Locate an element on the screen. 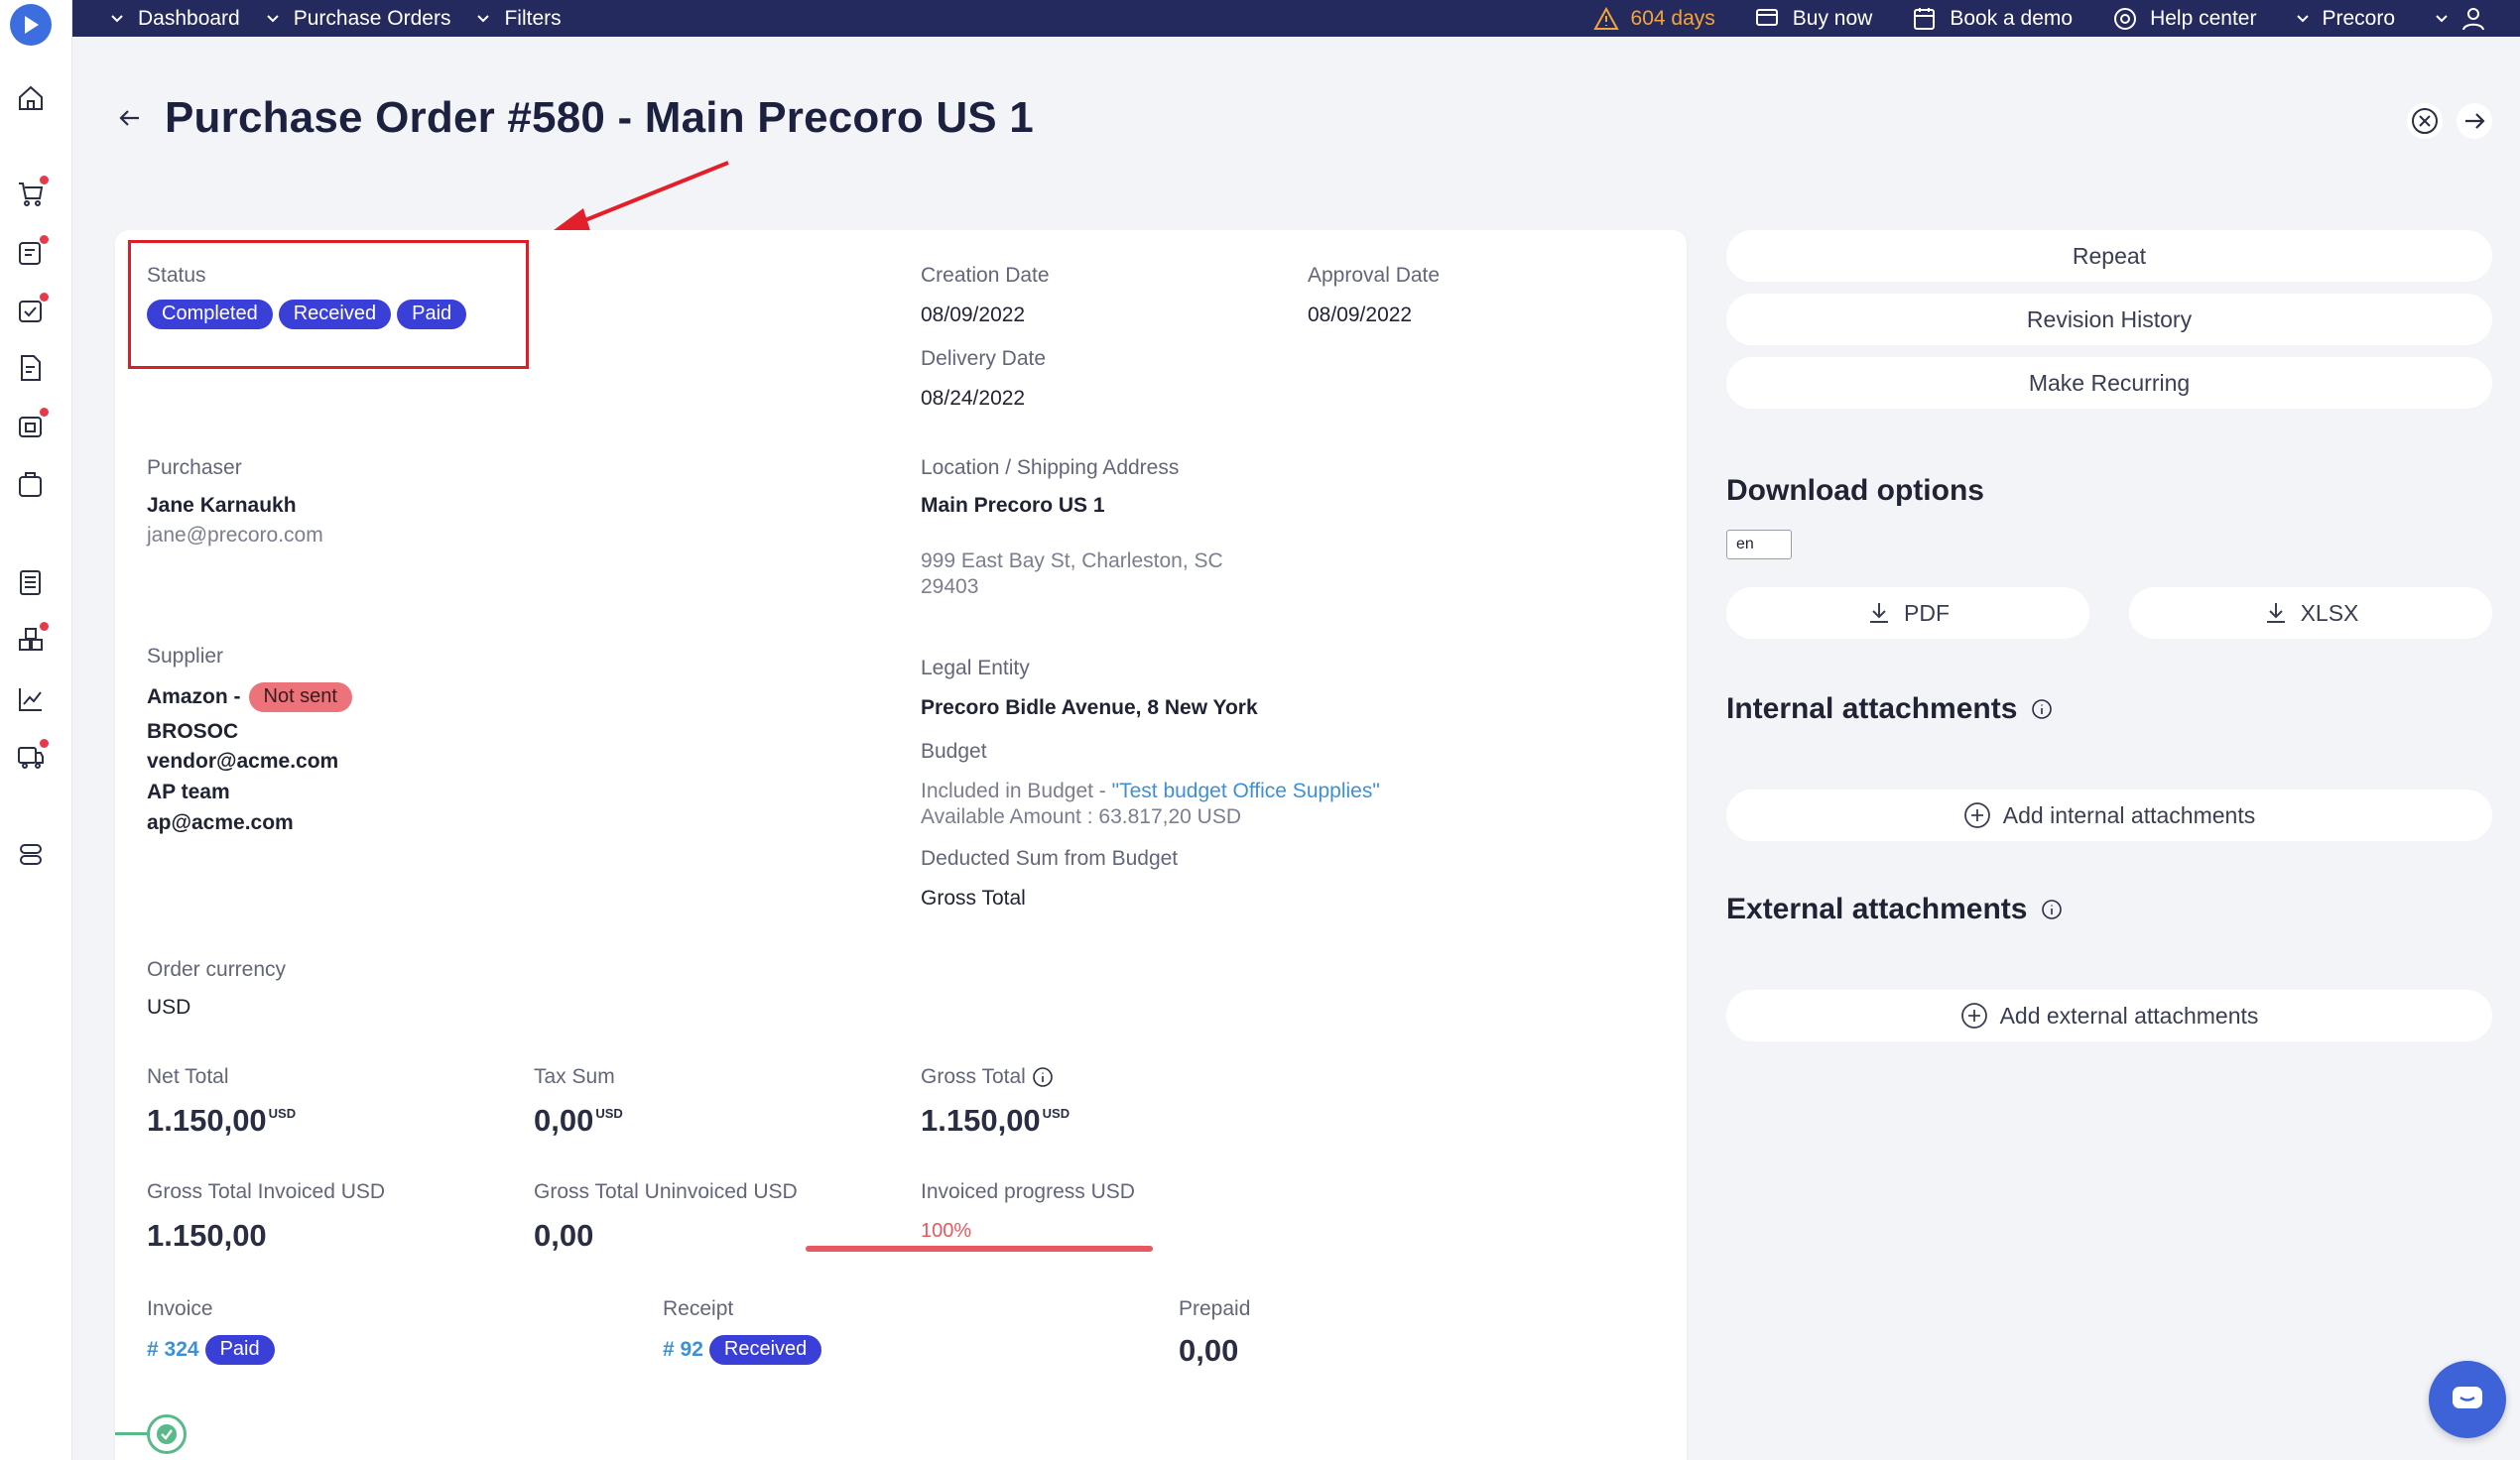  calendar-icon is located at coordinates (1925, 18).